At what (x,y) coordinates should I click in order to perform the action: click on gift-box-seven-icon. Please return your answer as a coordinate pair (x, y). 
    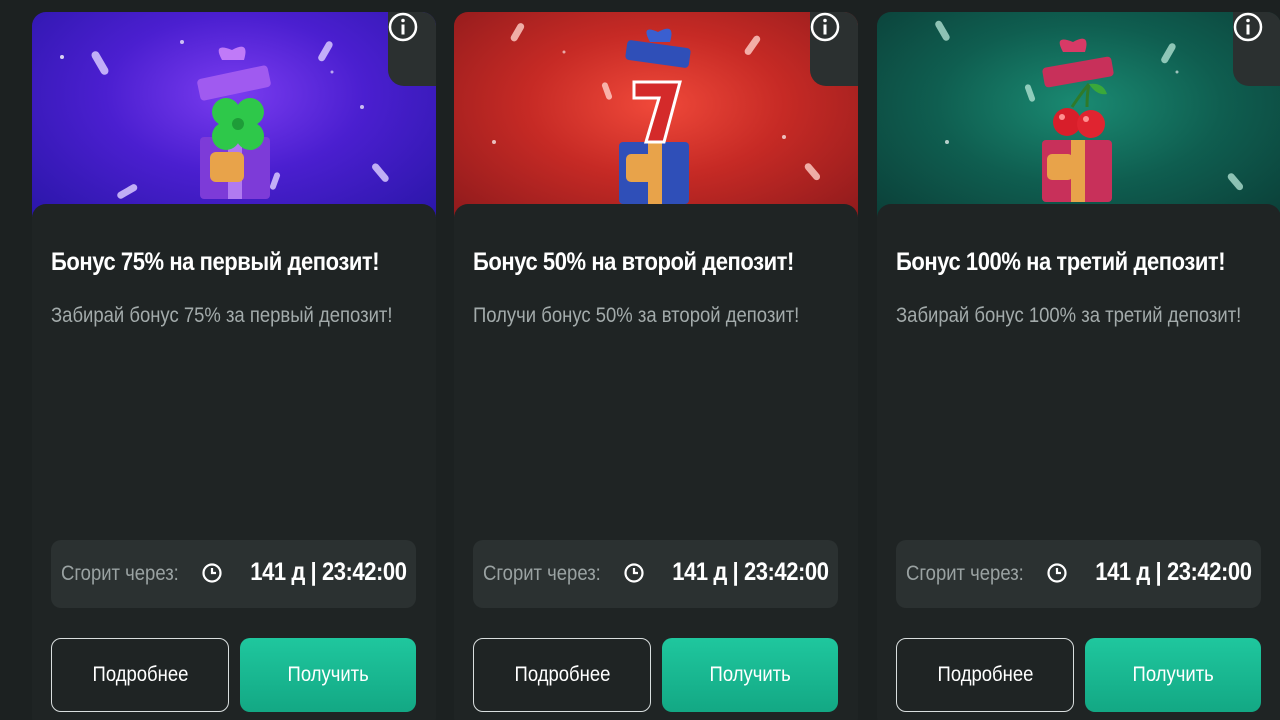
    Looking at the image, I should click on (656, 113).